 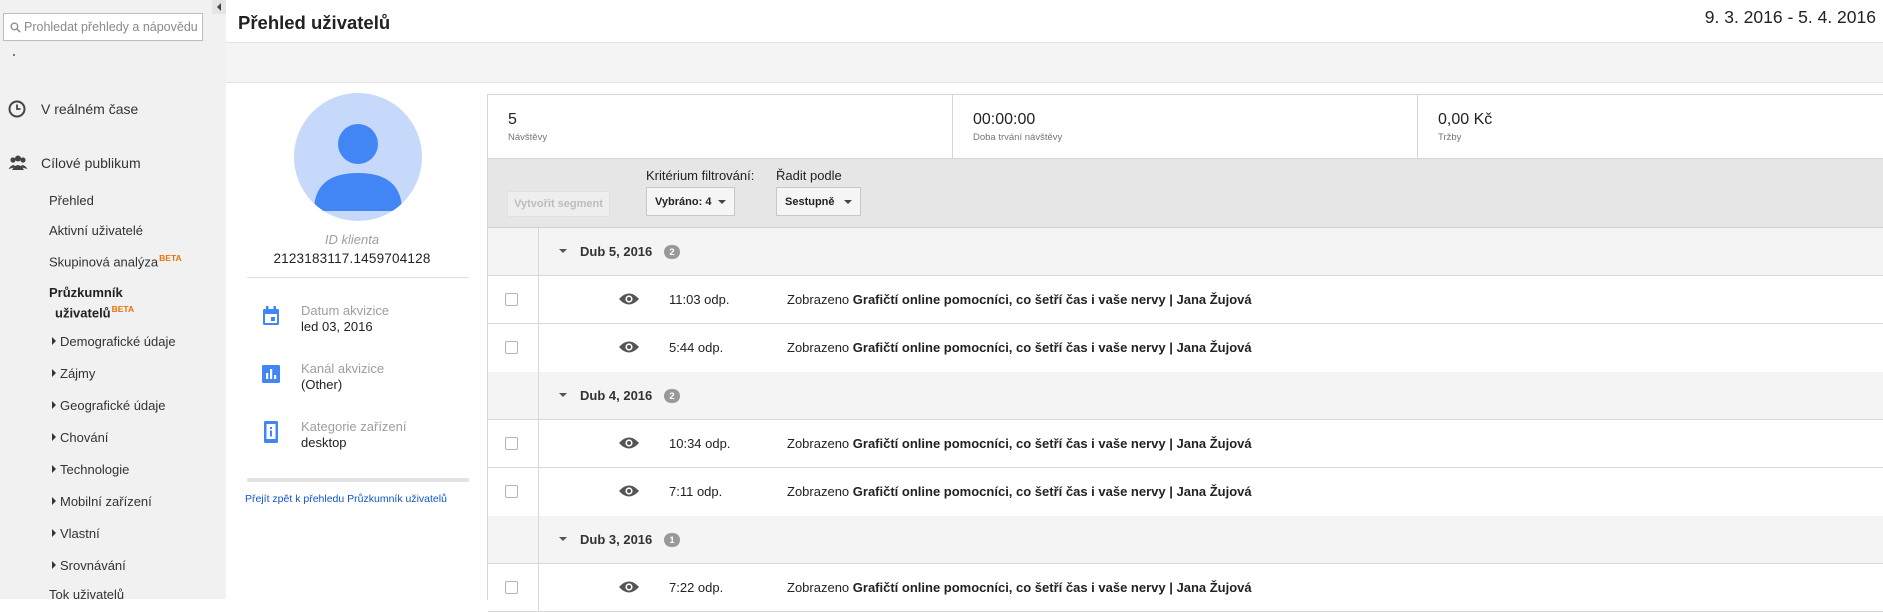 What do you see at coordinates (78, 373) in the screenshot?
I see `nav-interests-label: Zájmy` at bounding box center [78, 373].